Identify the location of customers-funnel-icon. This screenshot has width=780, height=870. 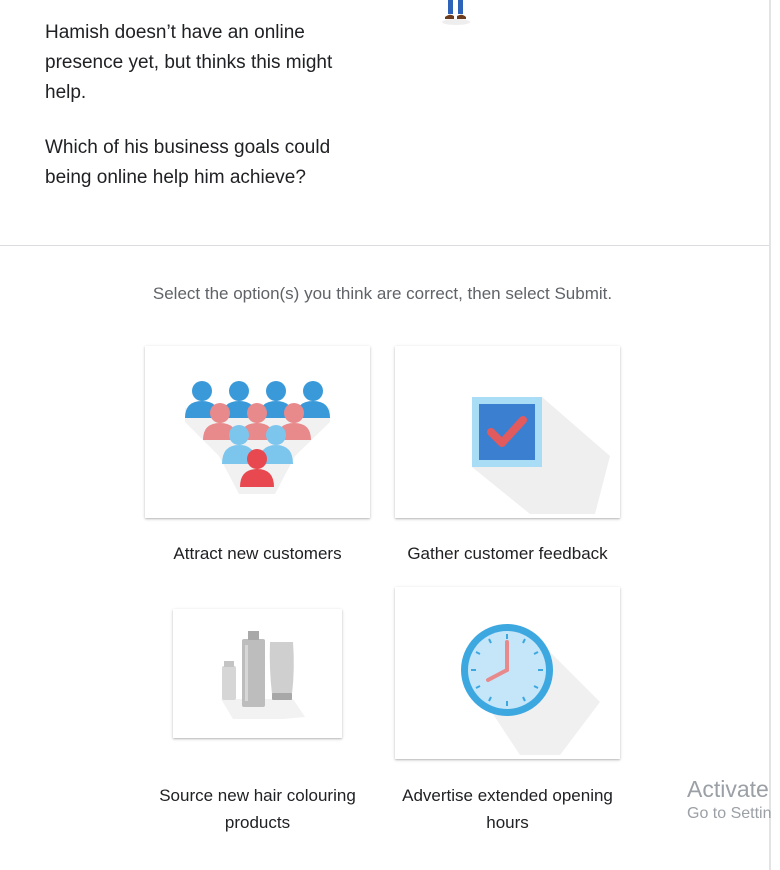
(257, 437).